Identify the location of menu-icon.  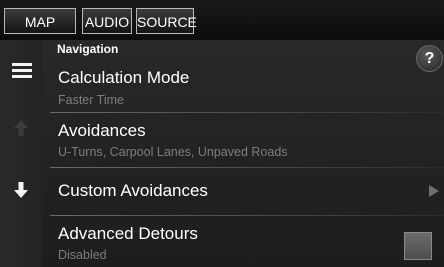
(22, 71).